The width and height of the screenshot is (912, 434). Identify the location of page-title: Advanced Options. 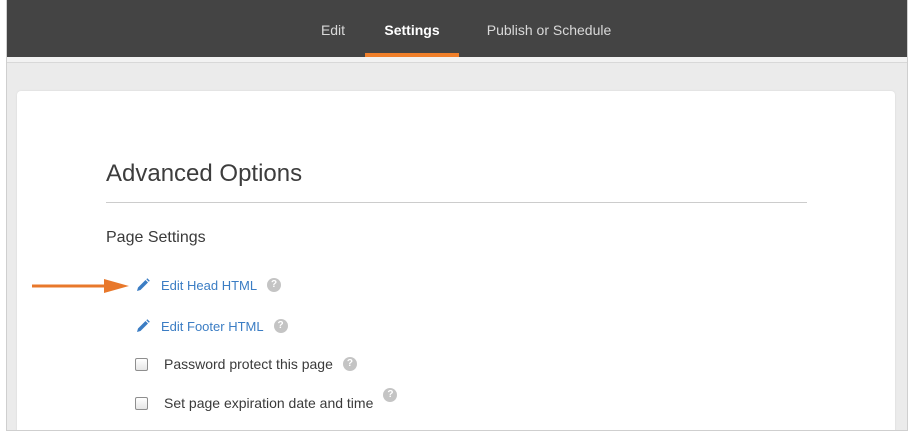
(204, 173).